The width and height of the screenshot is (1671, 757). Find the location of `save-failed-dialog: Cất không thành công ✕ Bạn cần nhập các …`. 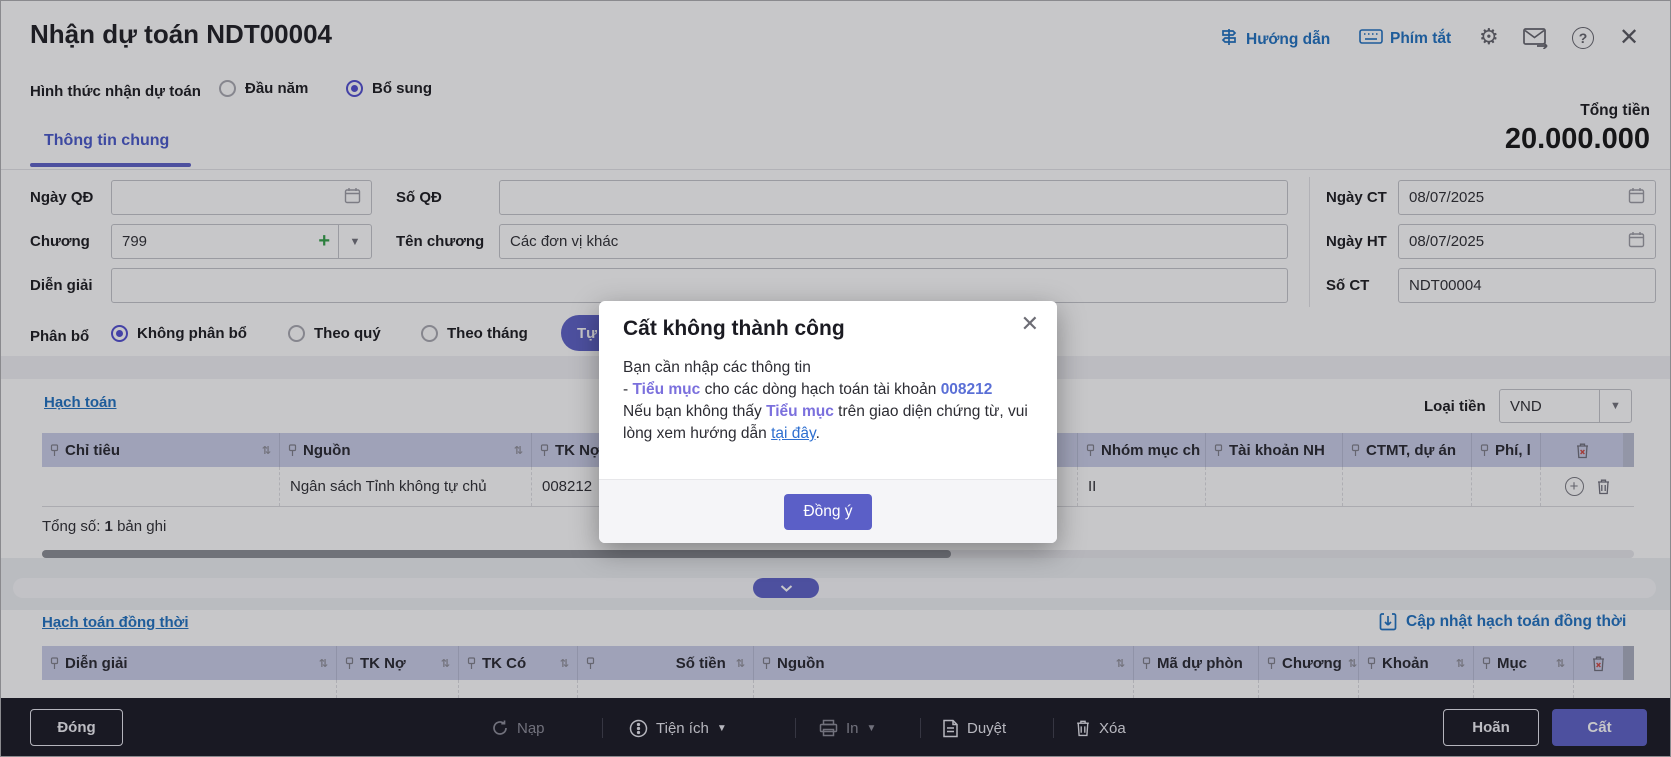

save-failed-dialog: Cất không thành công ✕ Bạn cần nhập các … is located at coordinates (828, 422).